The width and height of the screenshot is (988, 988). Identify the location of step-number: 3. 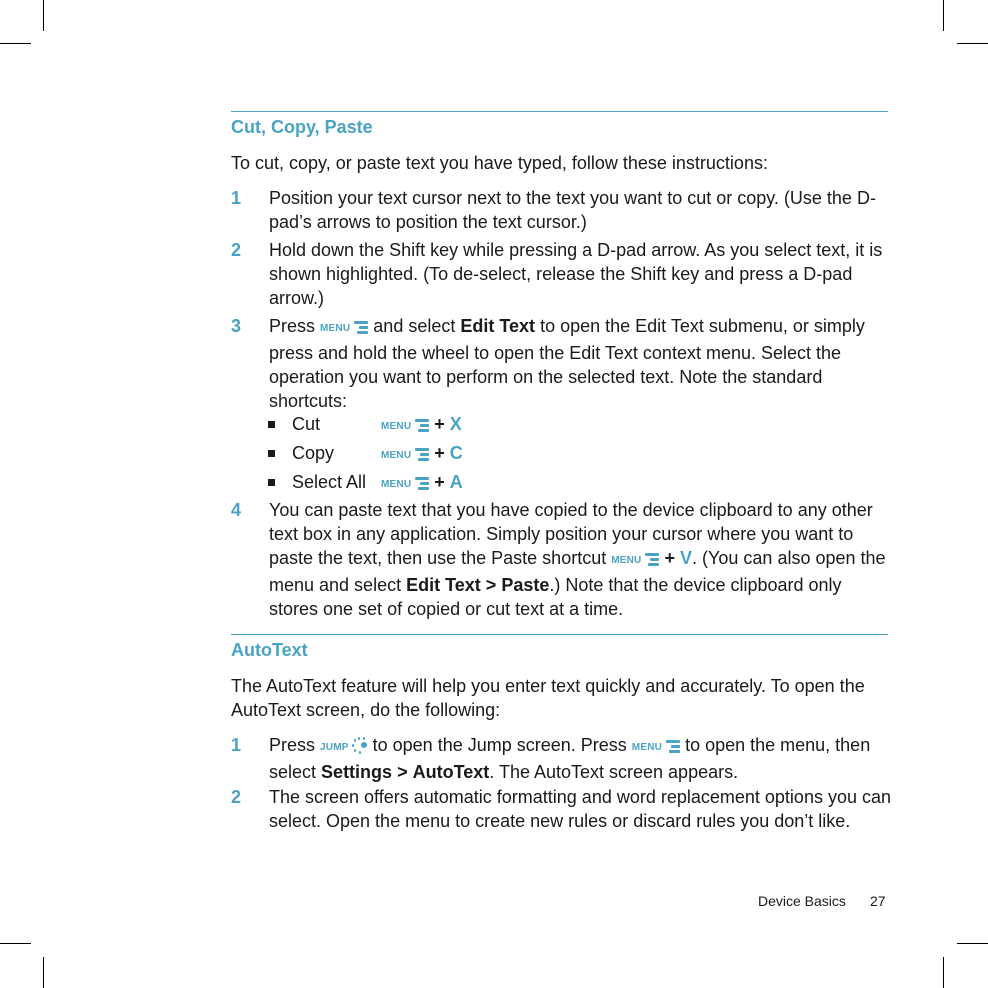
(236, 326).